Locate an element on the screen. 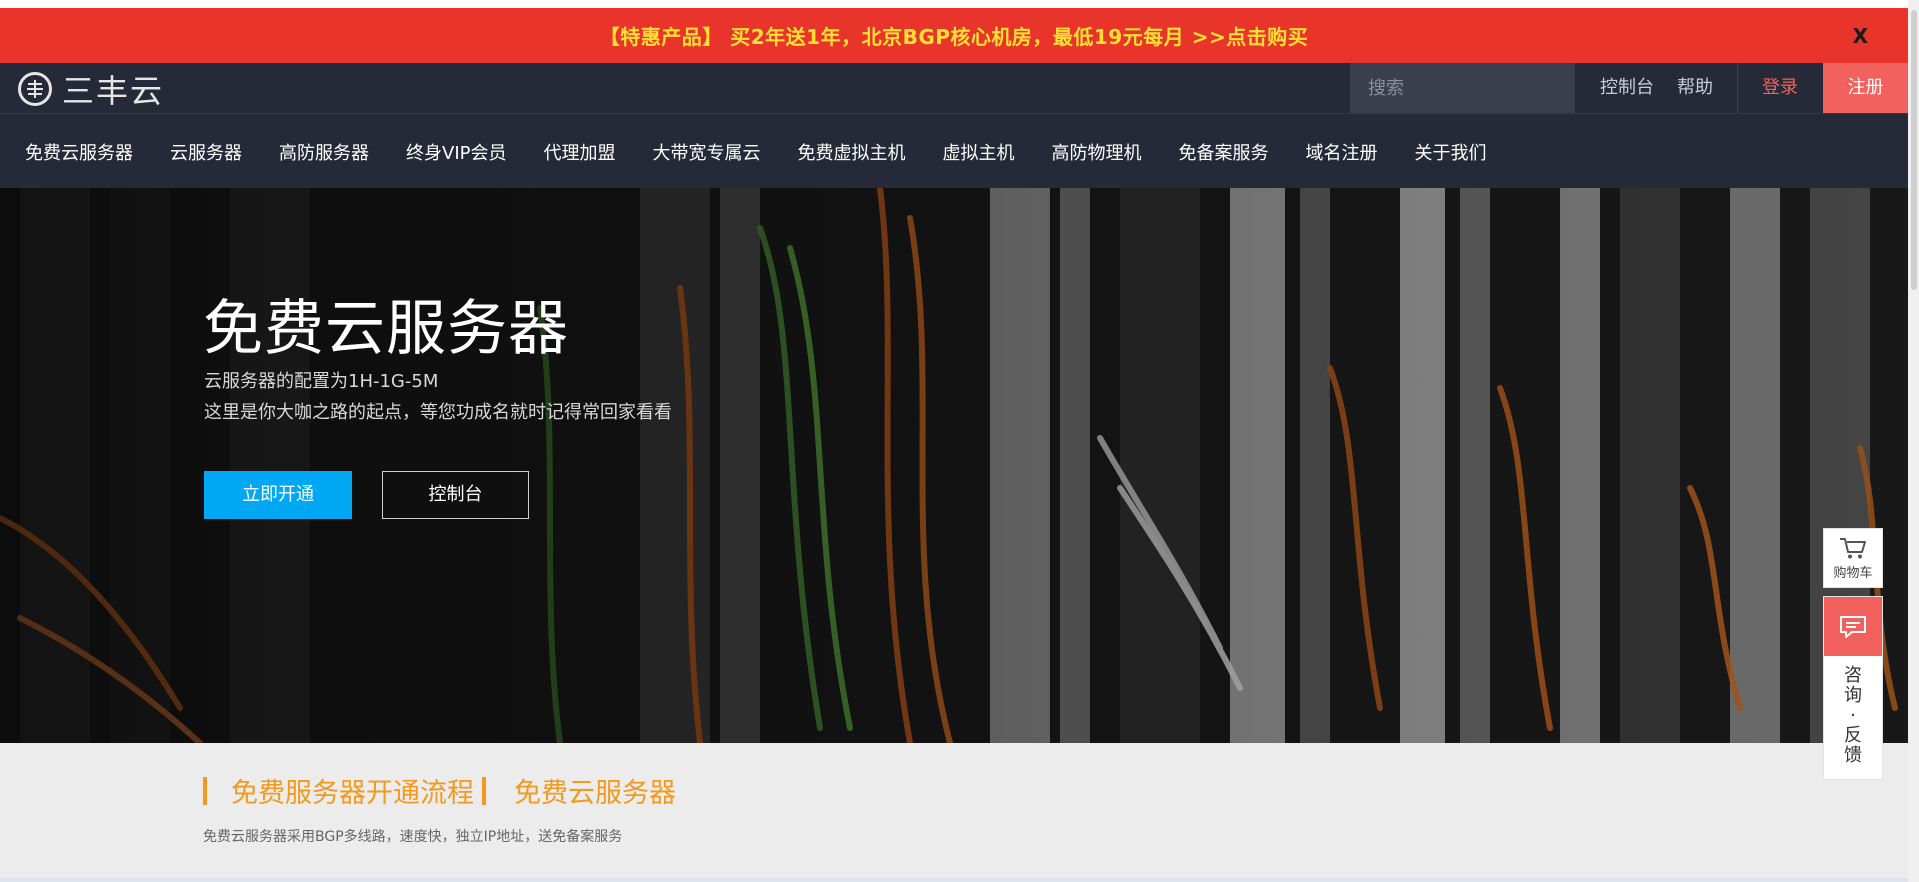 The height and width of the screenshot is (882, 1919). float-cart-button: 购物车 is located at coordinates (1853, 558).